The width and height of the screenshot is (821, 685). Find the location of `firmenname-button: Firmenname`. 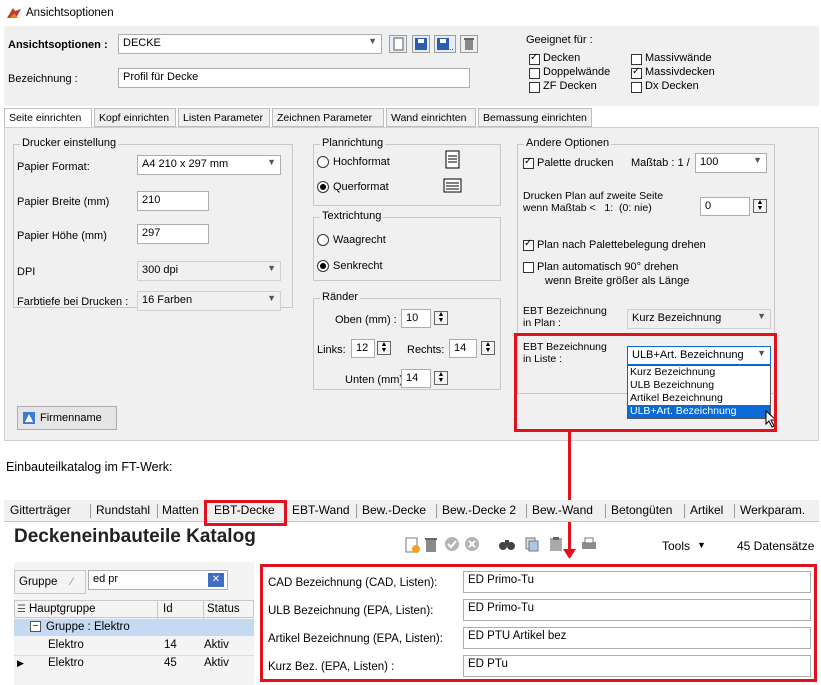

firmenname-button: Firmenname is located at coordinates (67, 418).